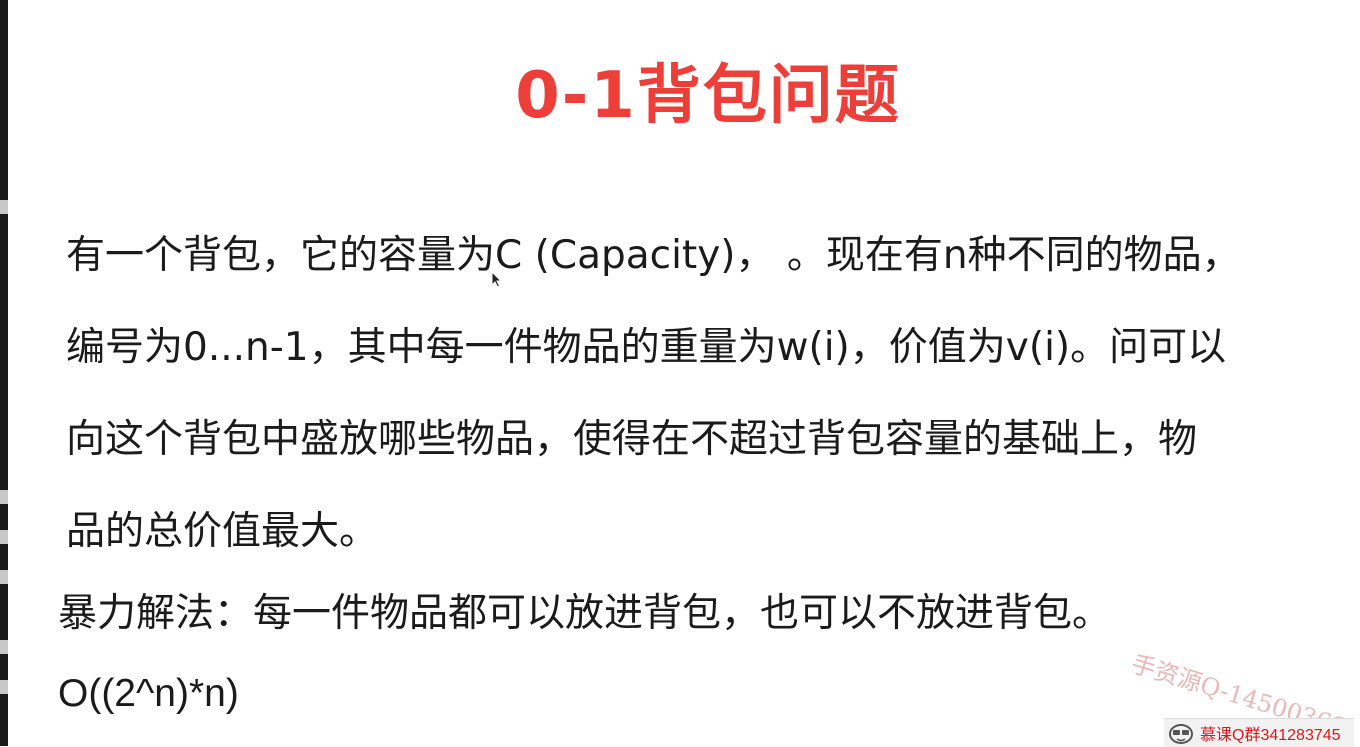 The image size is (1360, 747). Describe the element at coordinates (585, 613) in the screenshot. I see `brute-force-text: 暴力解法：每一件物品都可以放进背包，也可以不放进背包。` at that location.